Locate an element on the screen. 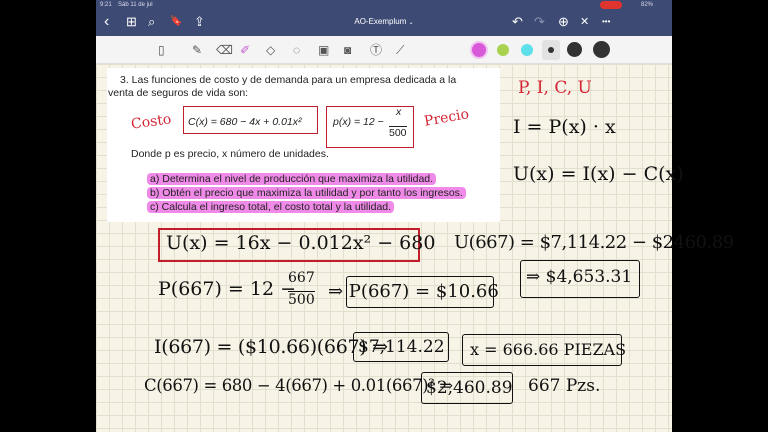 The height and width of the screenshot is (432, 768). image-icon: ▣ is located at coordinates (323, 50).